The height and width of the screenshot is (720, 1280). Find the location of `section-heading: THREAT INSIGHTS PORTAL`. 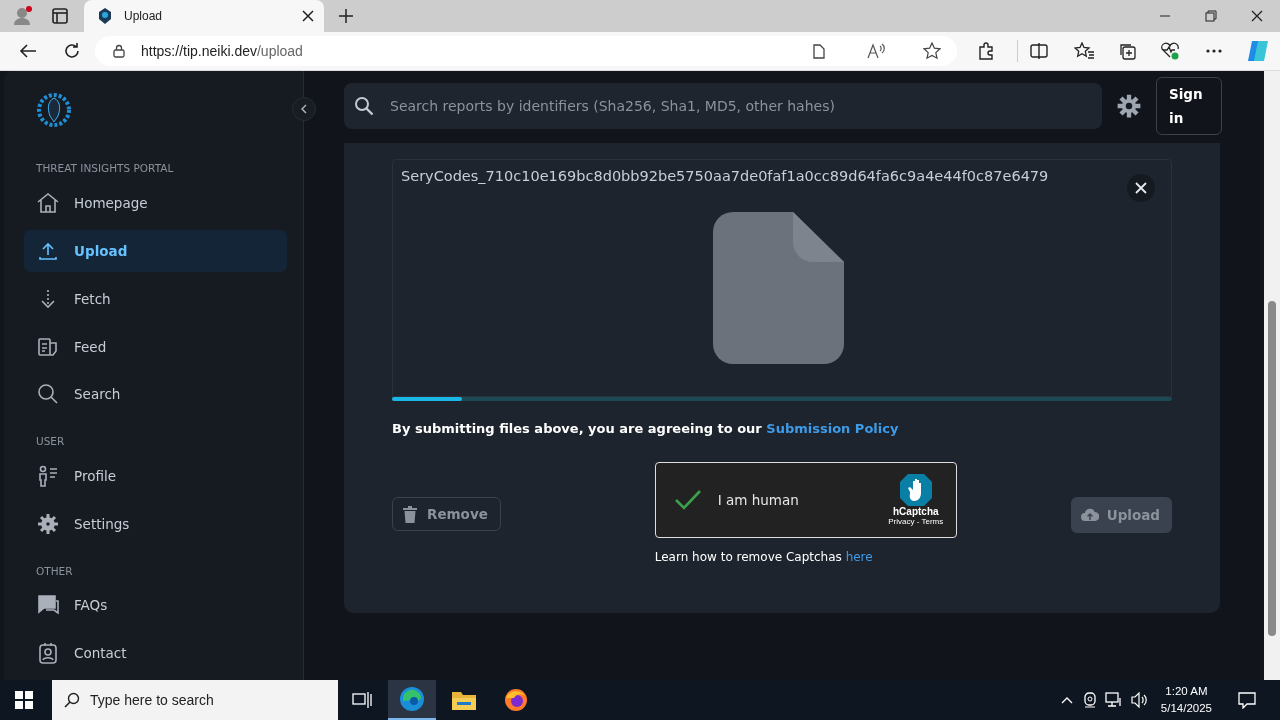

section-heading: THREAT INSIGHTS PORTAL is located at coordinates (105, 169).